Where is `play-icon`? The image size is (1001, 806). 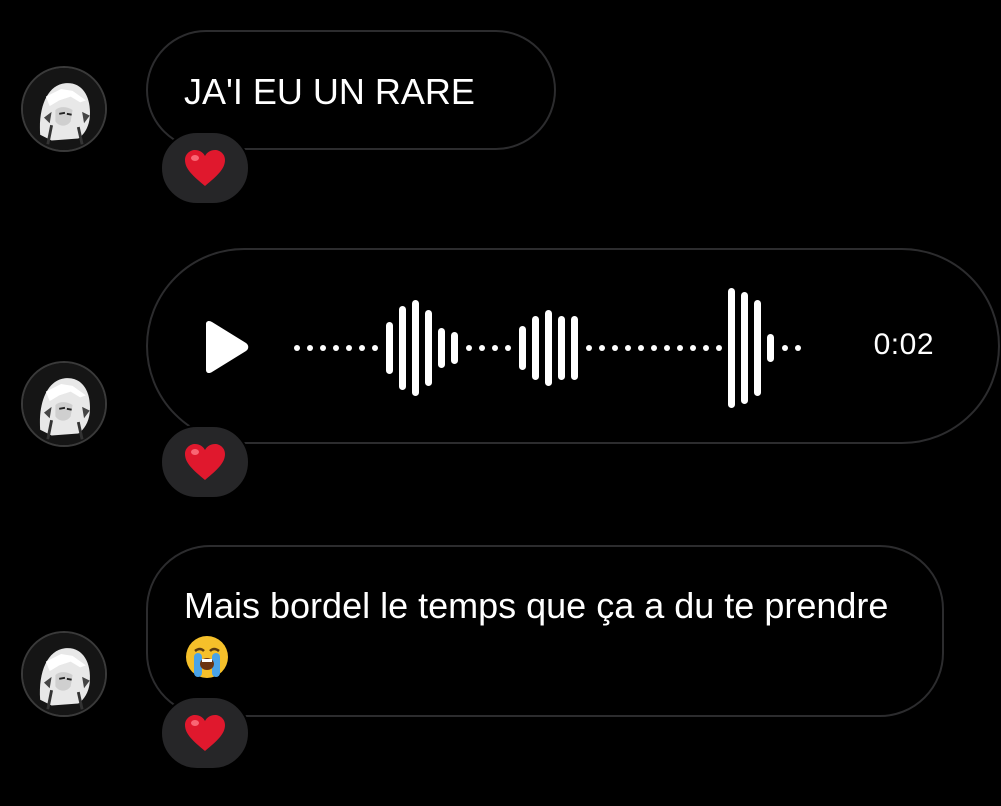 play-icon is located at coordinates (225, 347).